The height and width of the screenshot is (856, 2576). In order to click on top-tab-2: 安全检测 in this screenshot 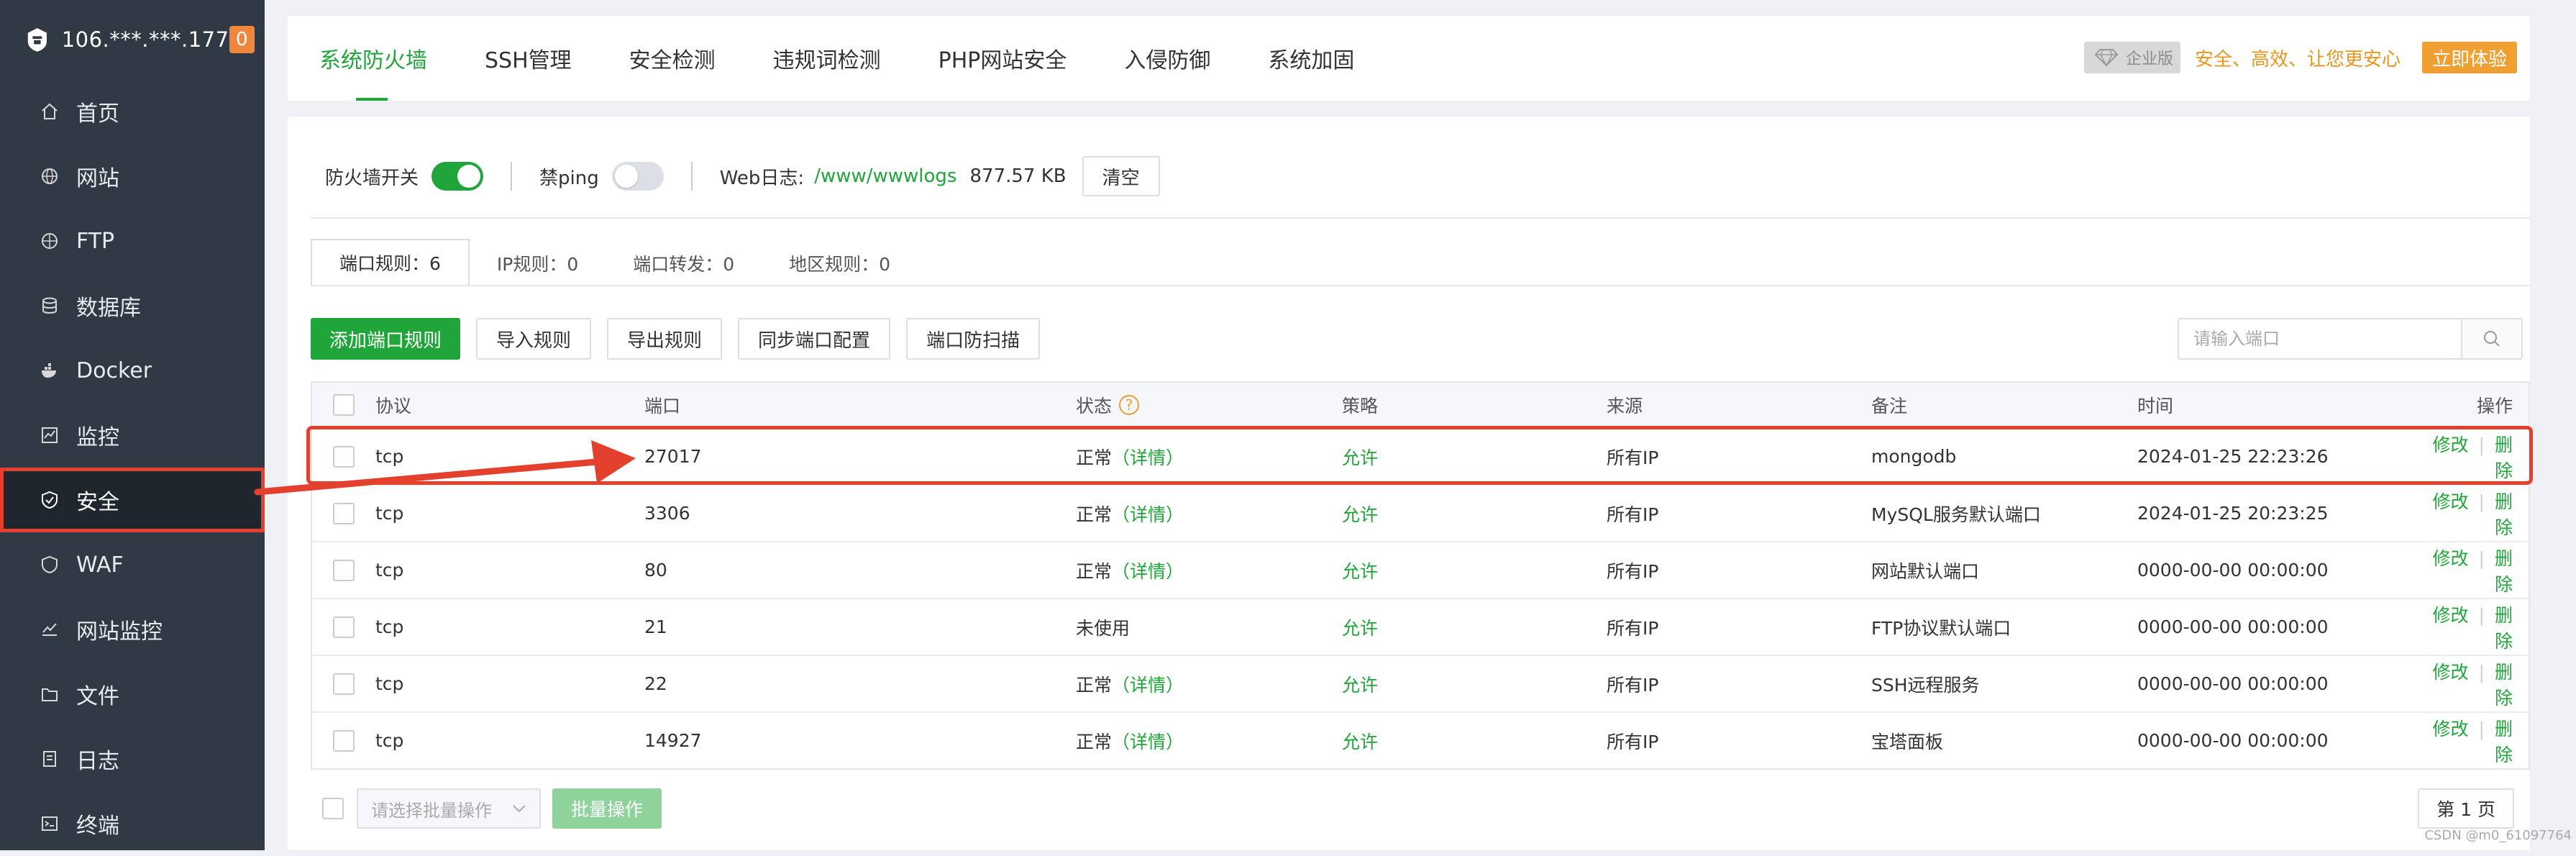, I will do `click(672, 58)`.